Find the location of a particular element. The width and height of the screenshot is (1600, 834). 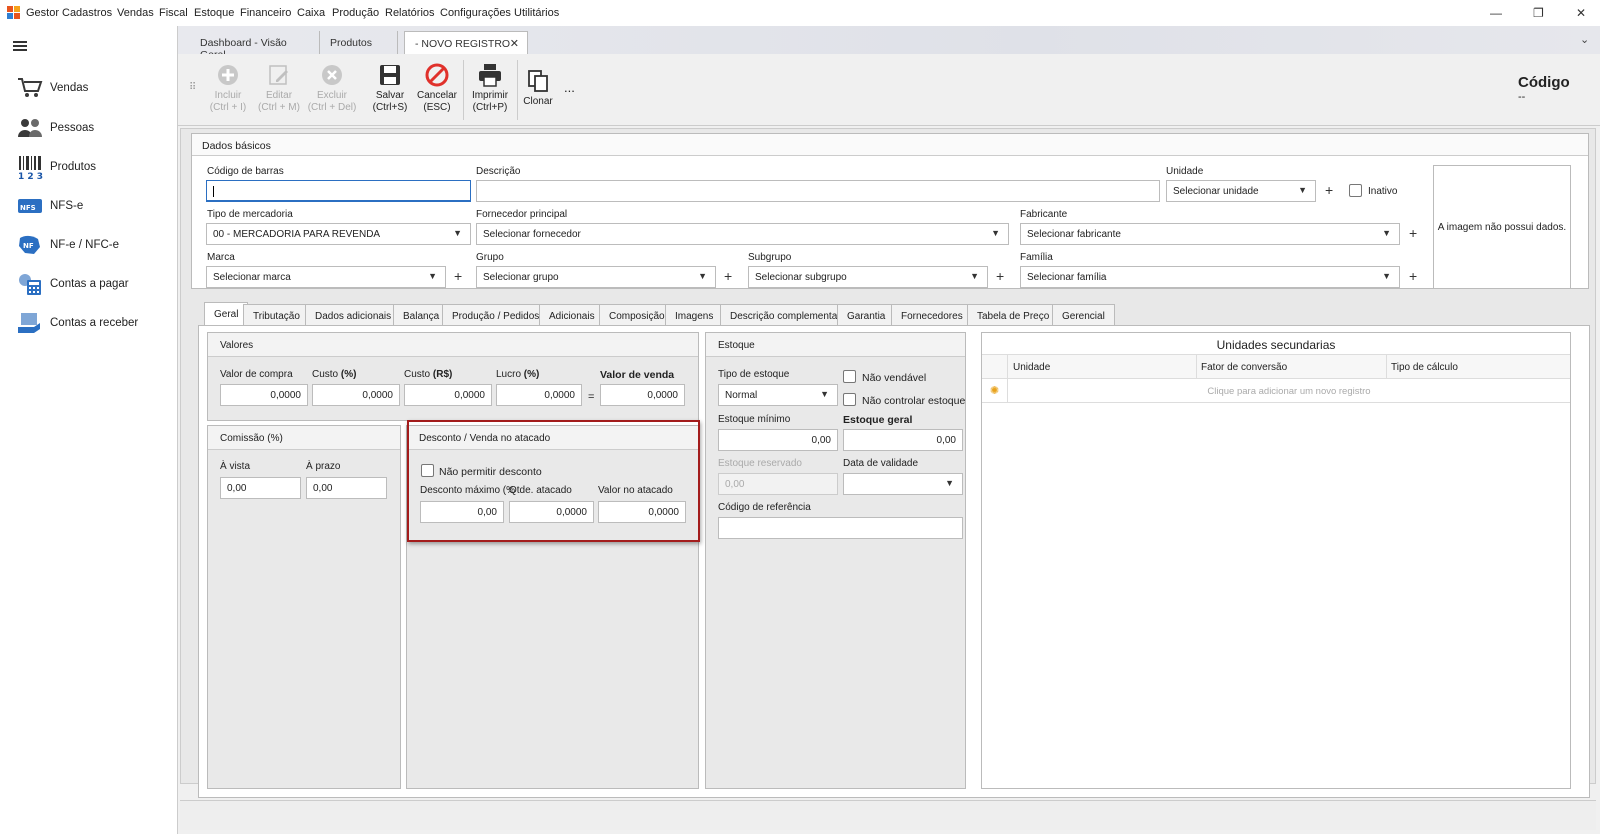

minimize-button: — is located at coordinates (1496, 13).